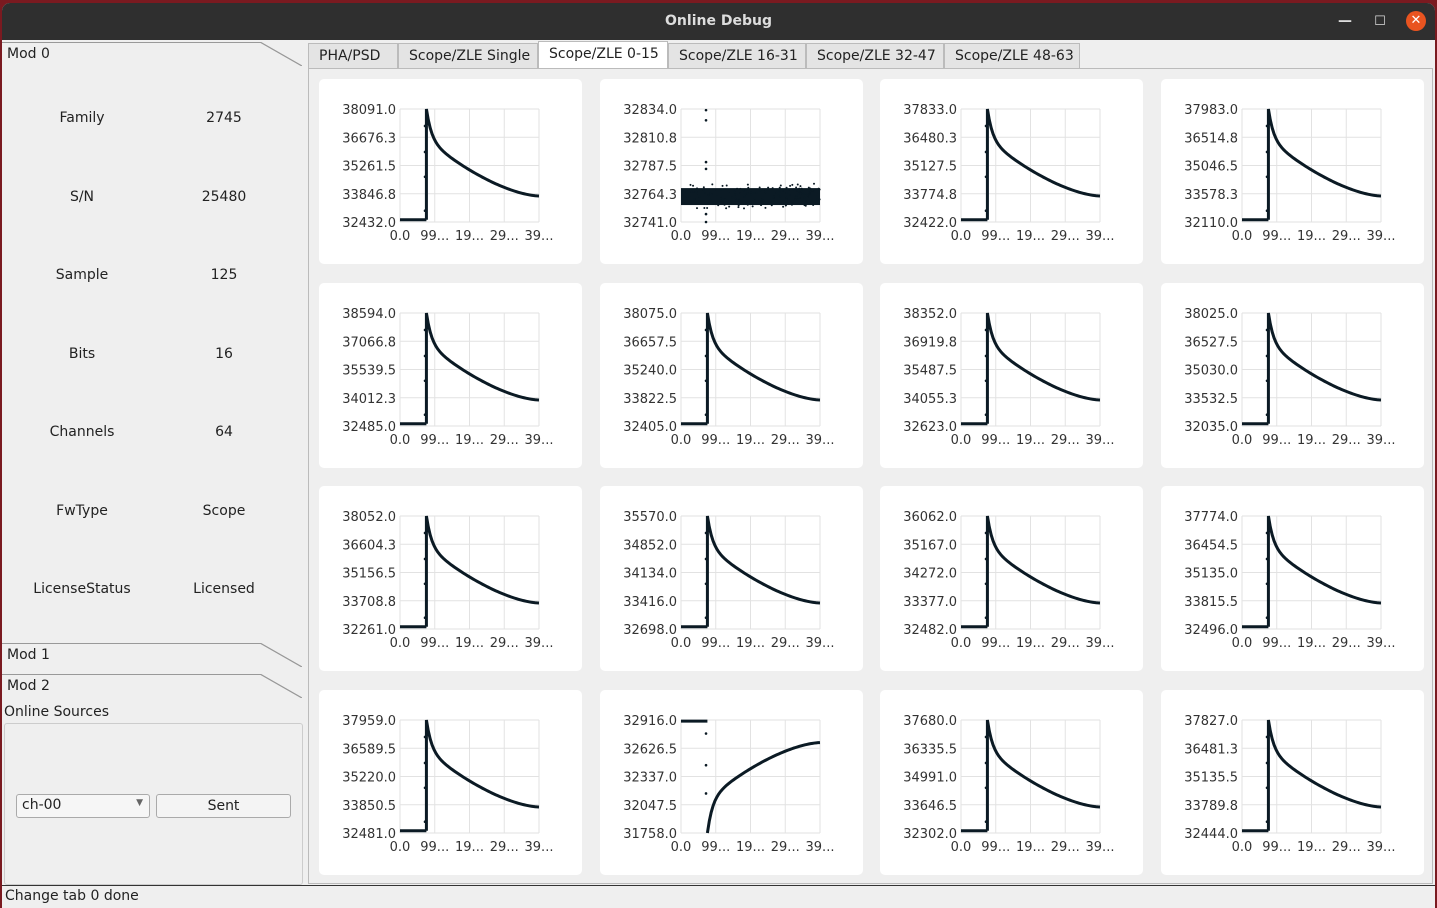  I want to click on tab-pha-psd: PHA/PSD, so click(353, 56).